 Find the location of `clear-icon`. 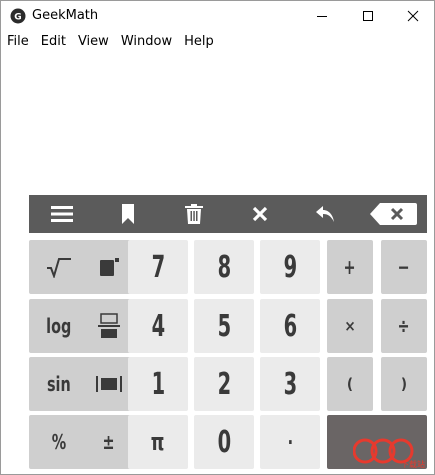

clear-icon is located at coordinates (260, 214).